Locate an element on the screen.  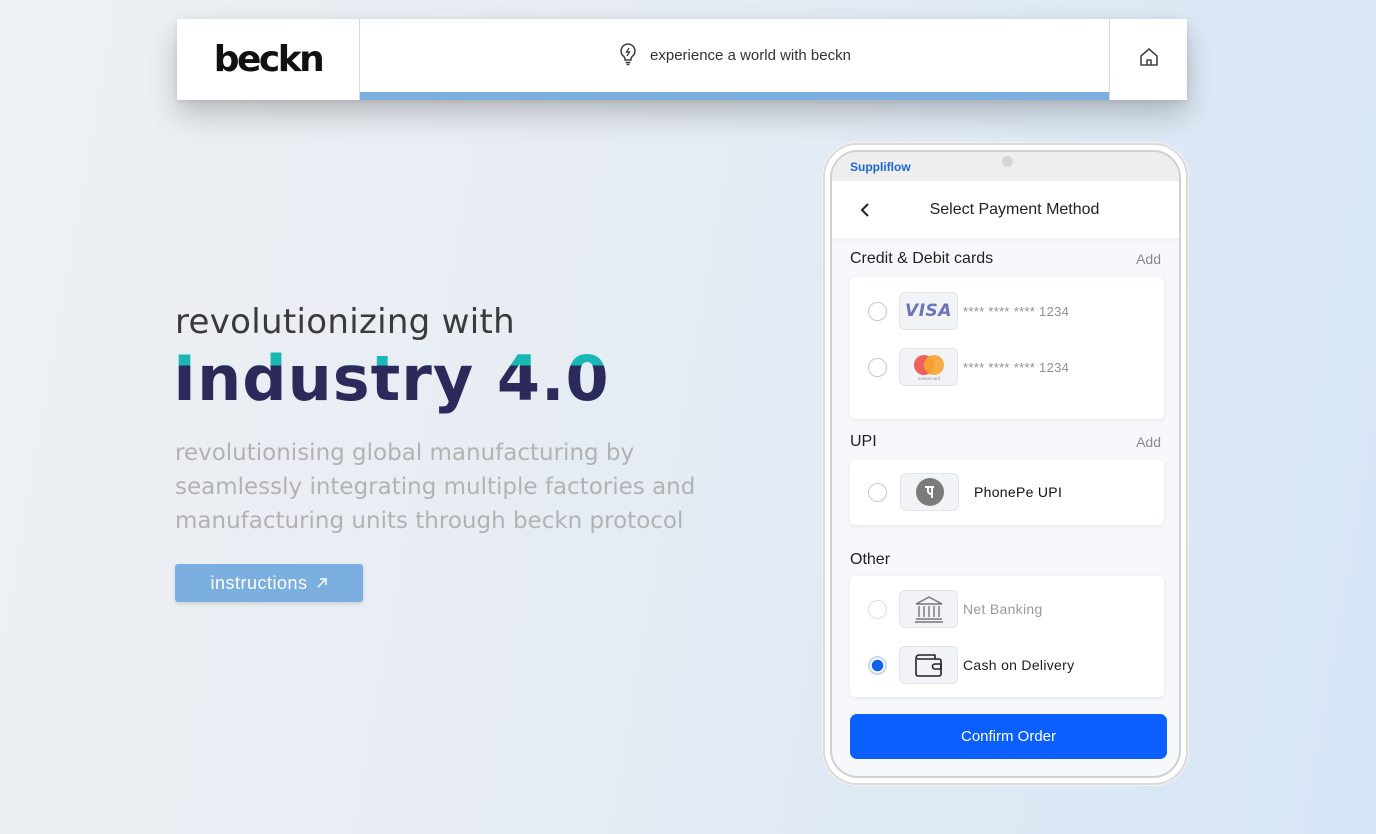
upi-option-phonepe: PhonePe UPI is located at coordinates (1007, 492).